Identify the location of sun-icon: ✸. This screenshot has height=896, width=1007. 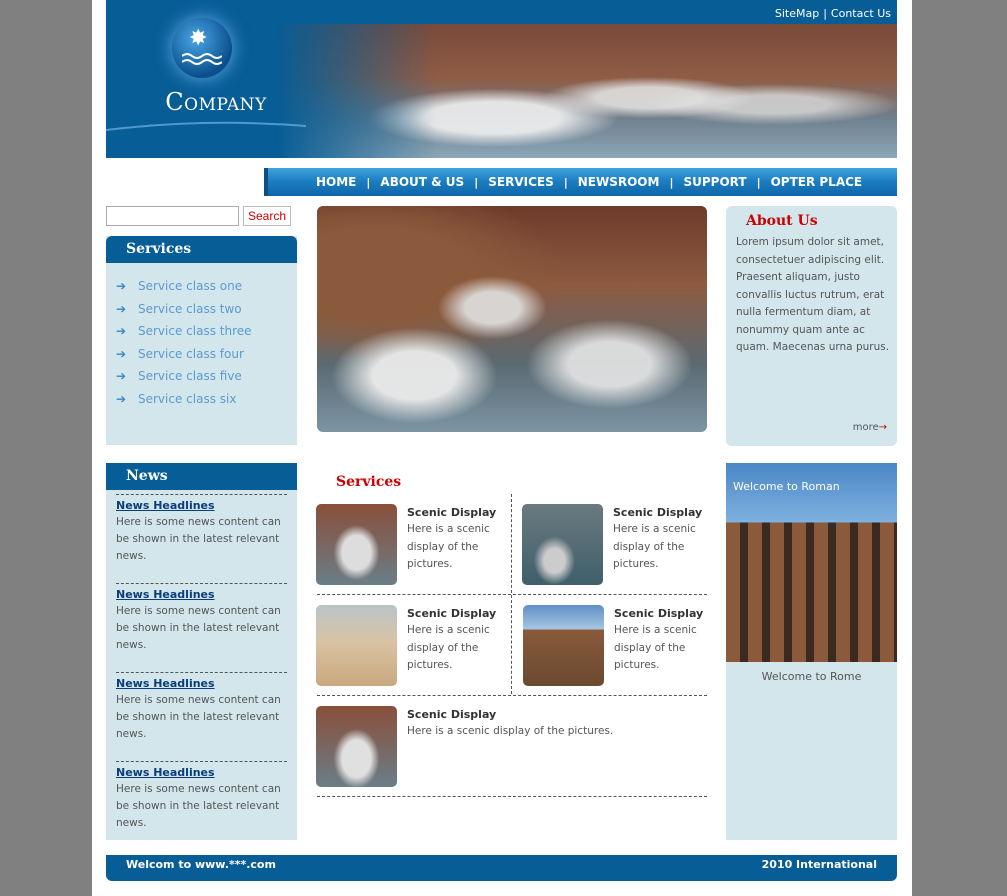
(198, 38).